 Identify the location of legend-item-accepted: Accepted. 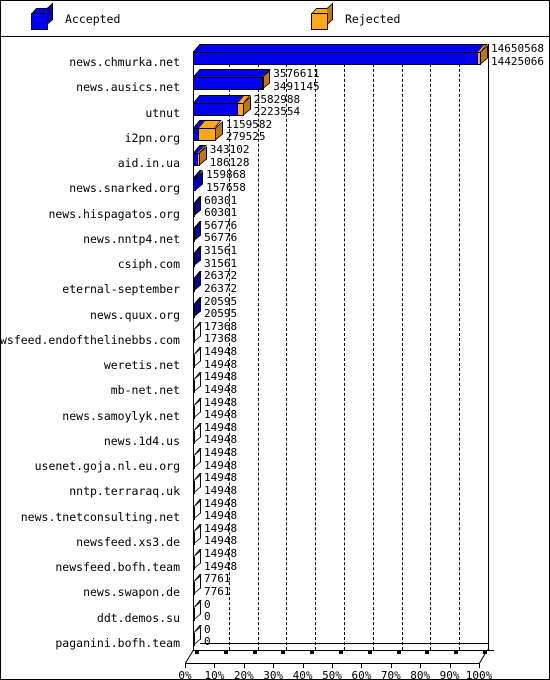
(75, 18).